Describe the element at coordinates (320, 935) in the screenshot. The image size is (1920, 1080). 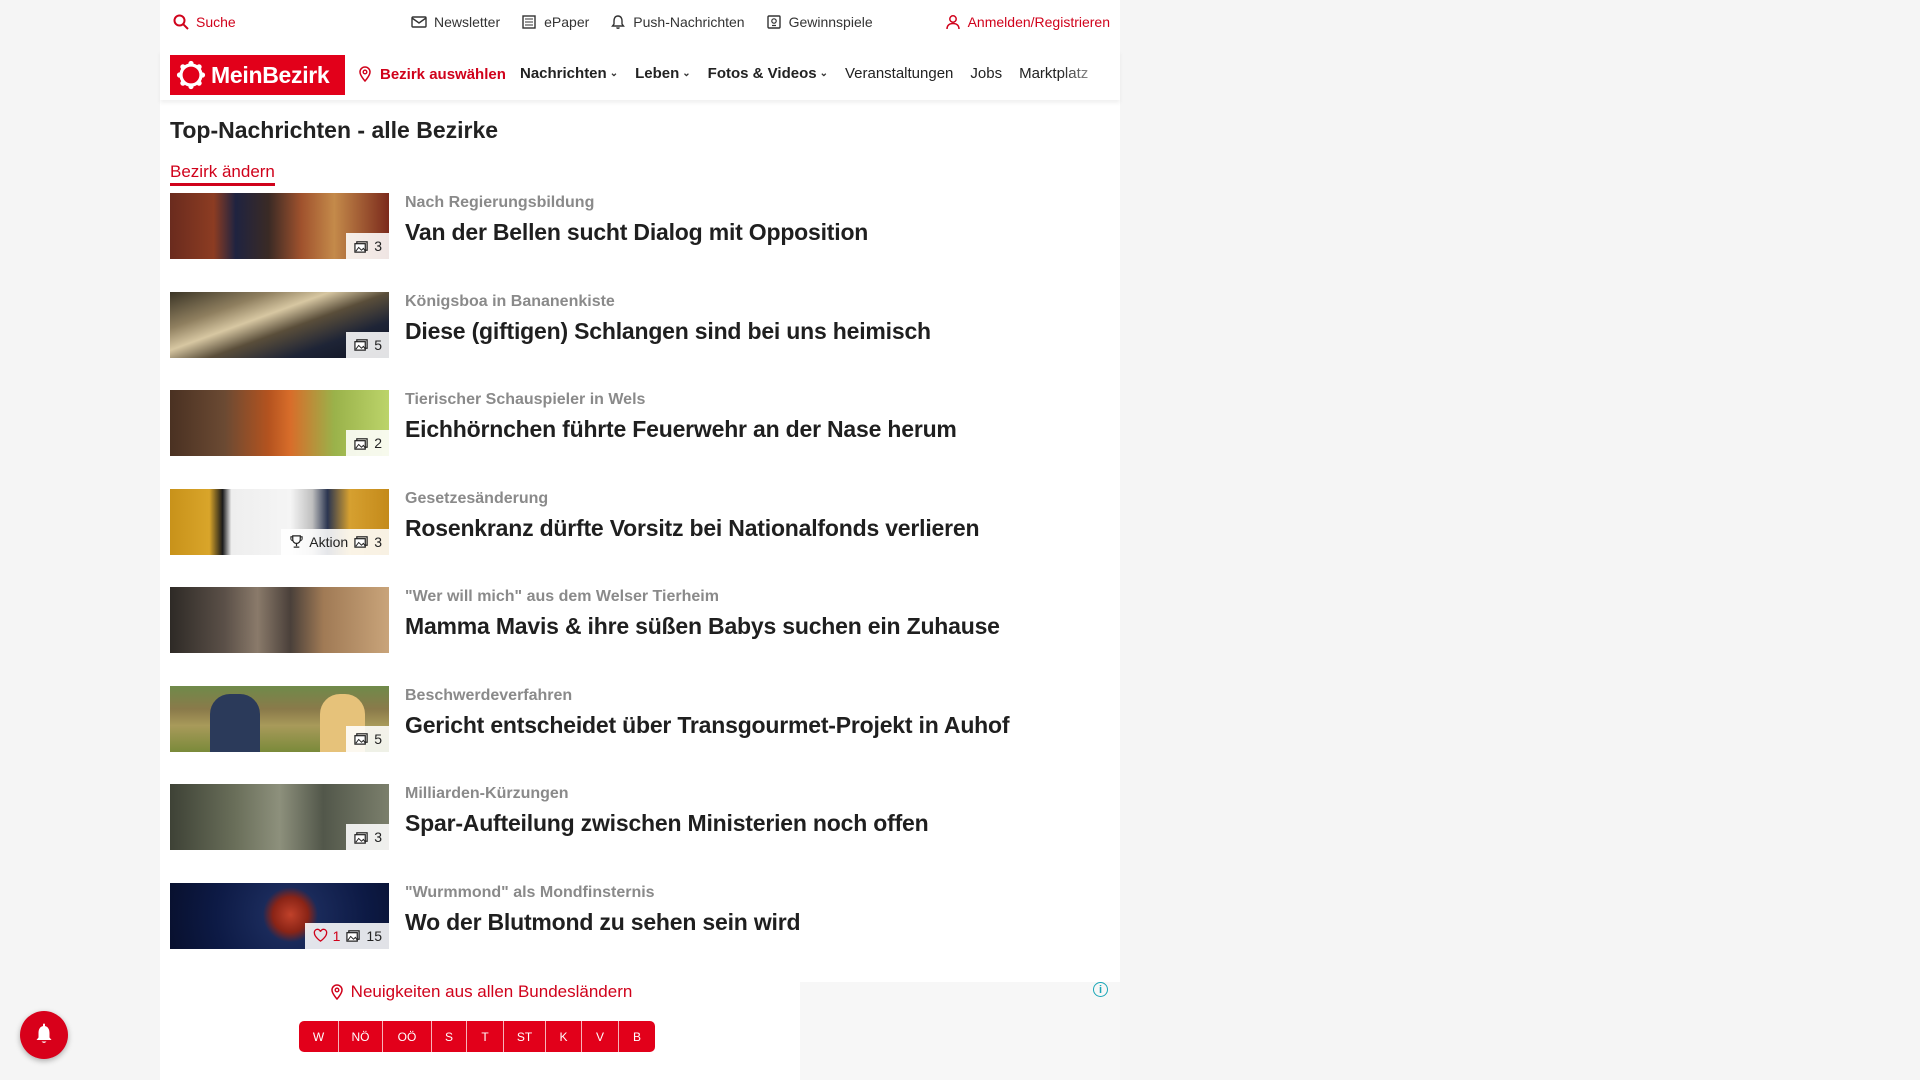
I see `heart-icon` at that location.